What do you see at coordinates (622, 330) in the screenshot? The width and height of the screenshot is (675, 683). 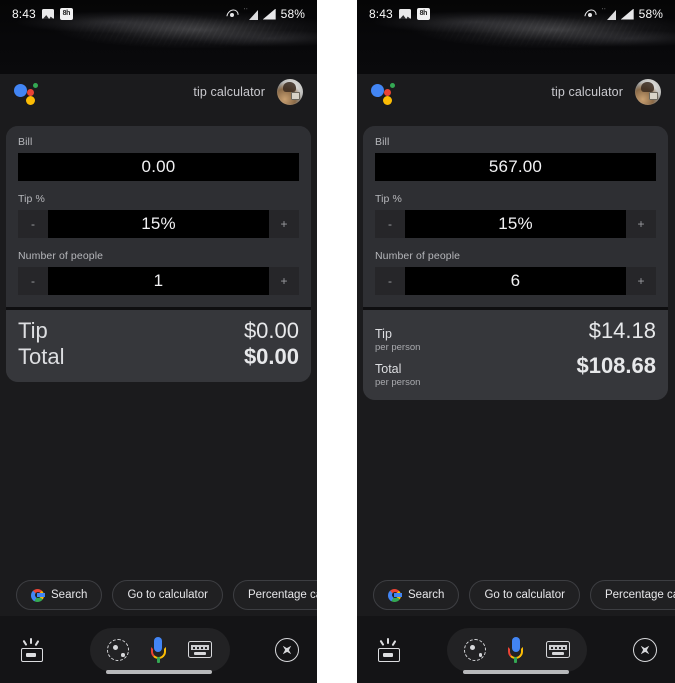 I see `tip-result-value: $14.18` at bounding box center [622, 330].